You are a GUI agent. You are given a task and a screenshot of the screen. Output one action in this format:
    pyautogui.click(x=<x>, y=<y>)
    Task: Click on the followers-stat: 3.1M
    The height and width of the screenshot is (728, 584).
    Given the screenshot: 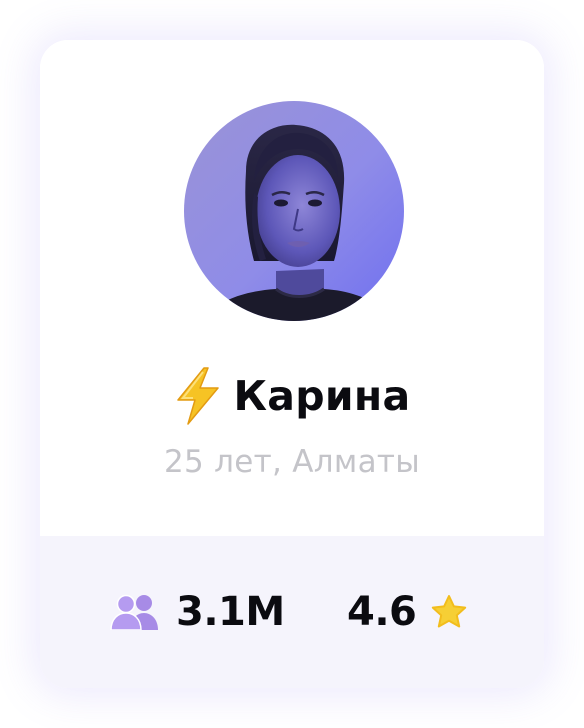 What is the action you would take?
    pyautogui.click(x=197, y=612)
    